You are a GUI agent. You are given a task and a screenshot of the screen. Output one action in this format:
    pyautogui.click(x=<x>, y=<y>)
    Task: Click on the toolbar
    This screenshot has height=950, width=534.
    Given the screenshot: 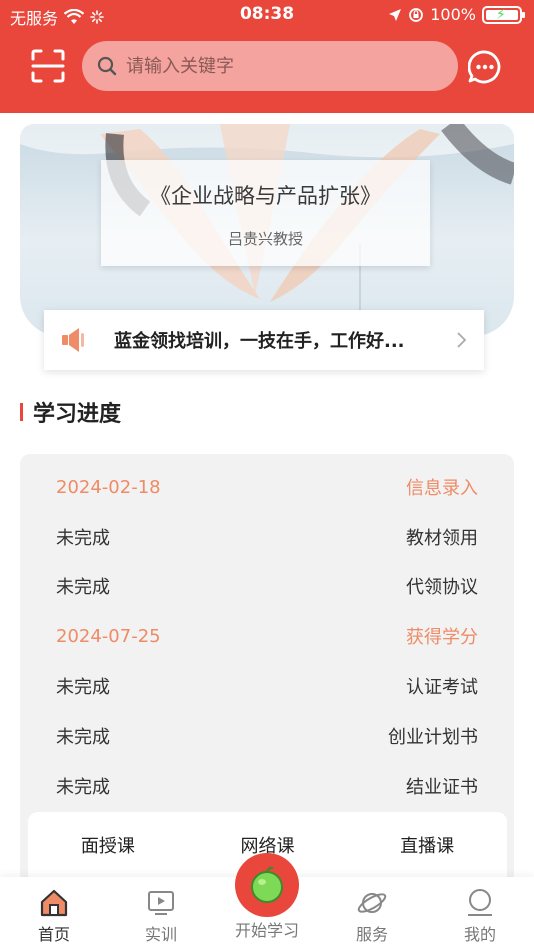 What is the action you would take?
    pyautogui.click(x=267, y=66)
    